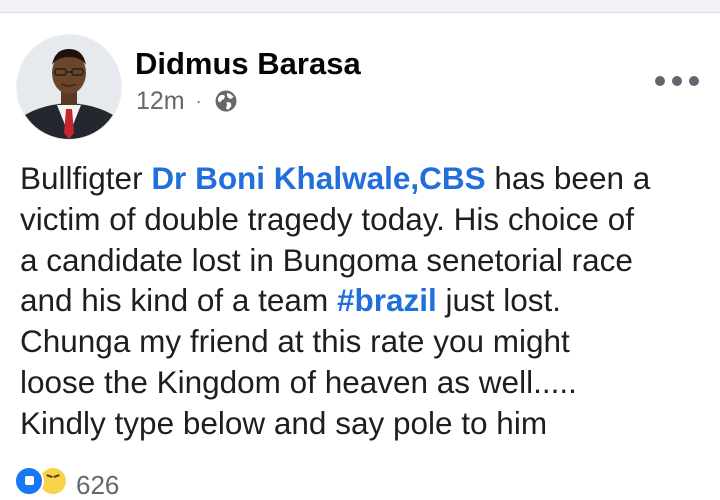  I want to click on author-avatar, so click(69, 87).